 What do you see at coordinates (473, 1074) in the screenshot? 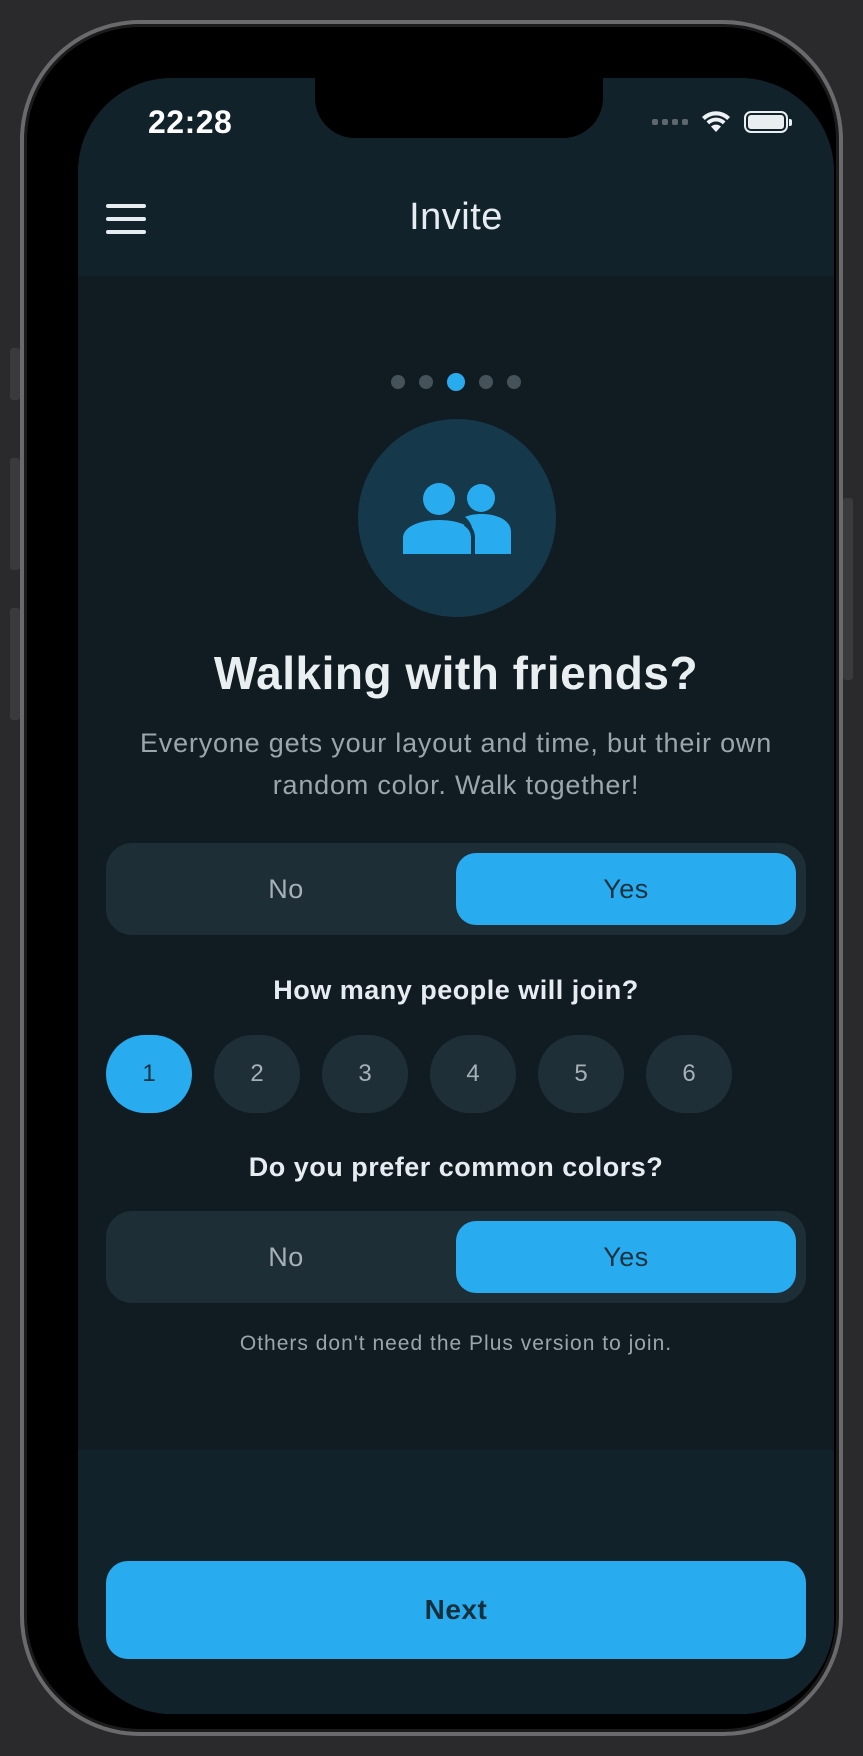
I see `people-count-option: 4` at bounding box center [473, 1074].